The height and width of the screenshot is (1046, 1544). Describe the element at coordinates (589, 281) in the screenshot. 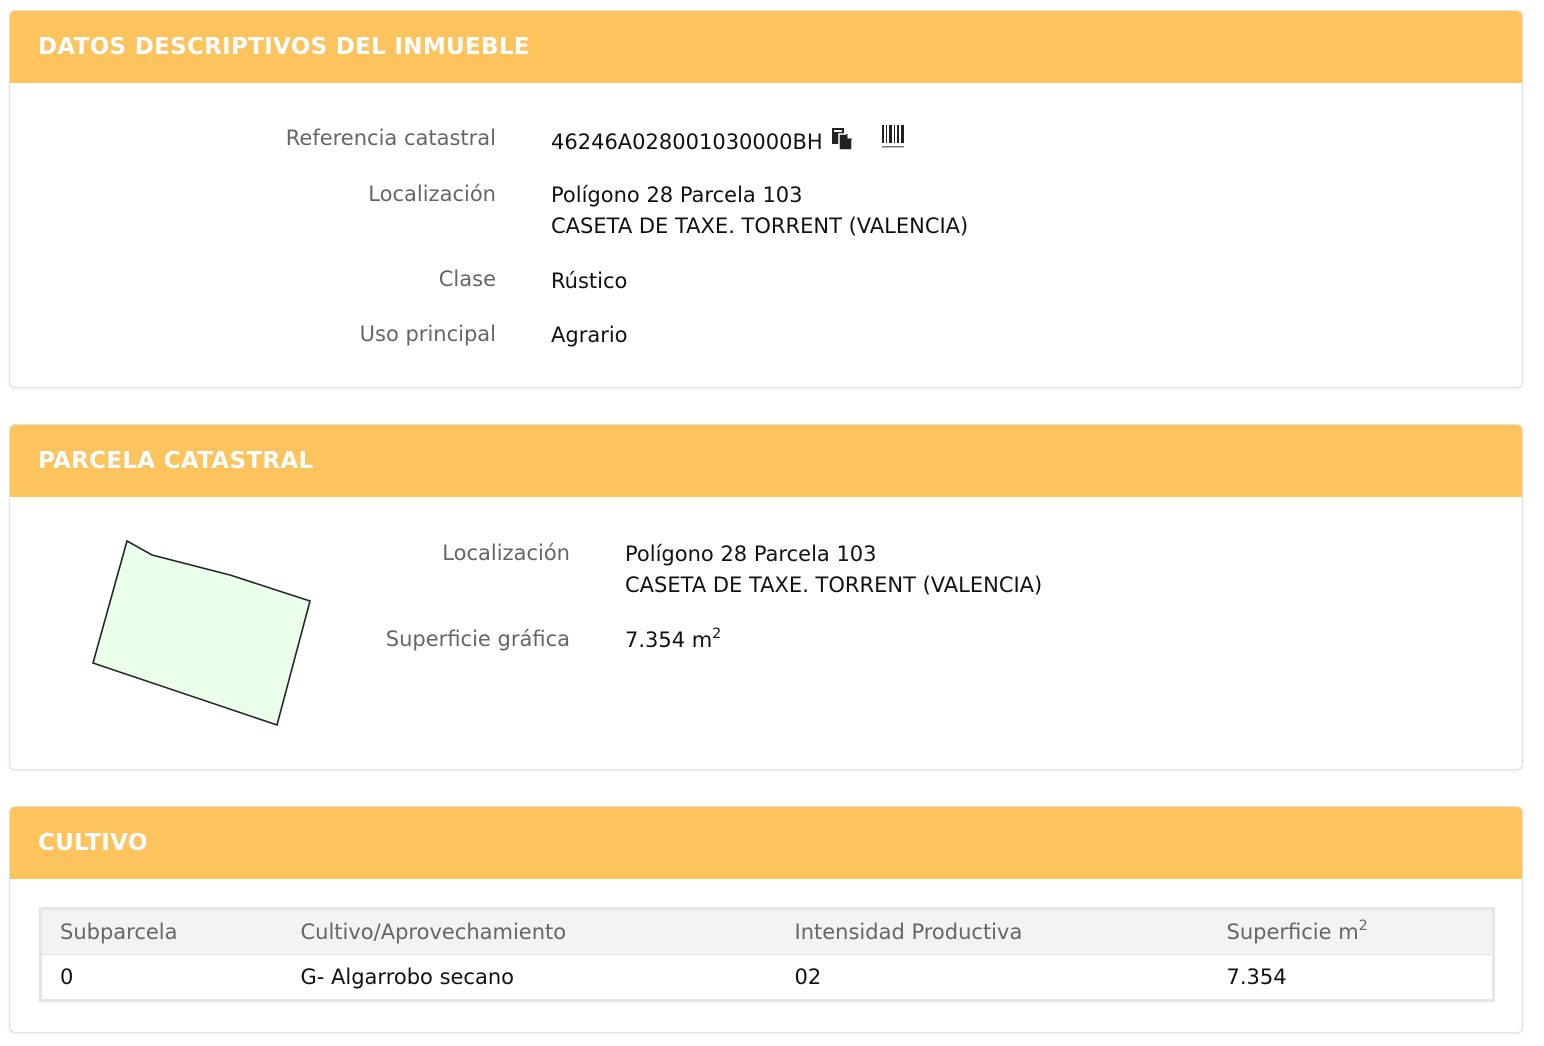

I see `clase-value: Rústico` at that location.